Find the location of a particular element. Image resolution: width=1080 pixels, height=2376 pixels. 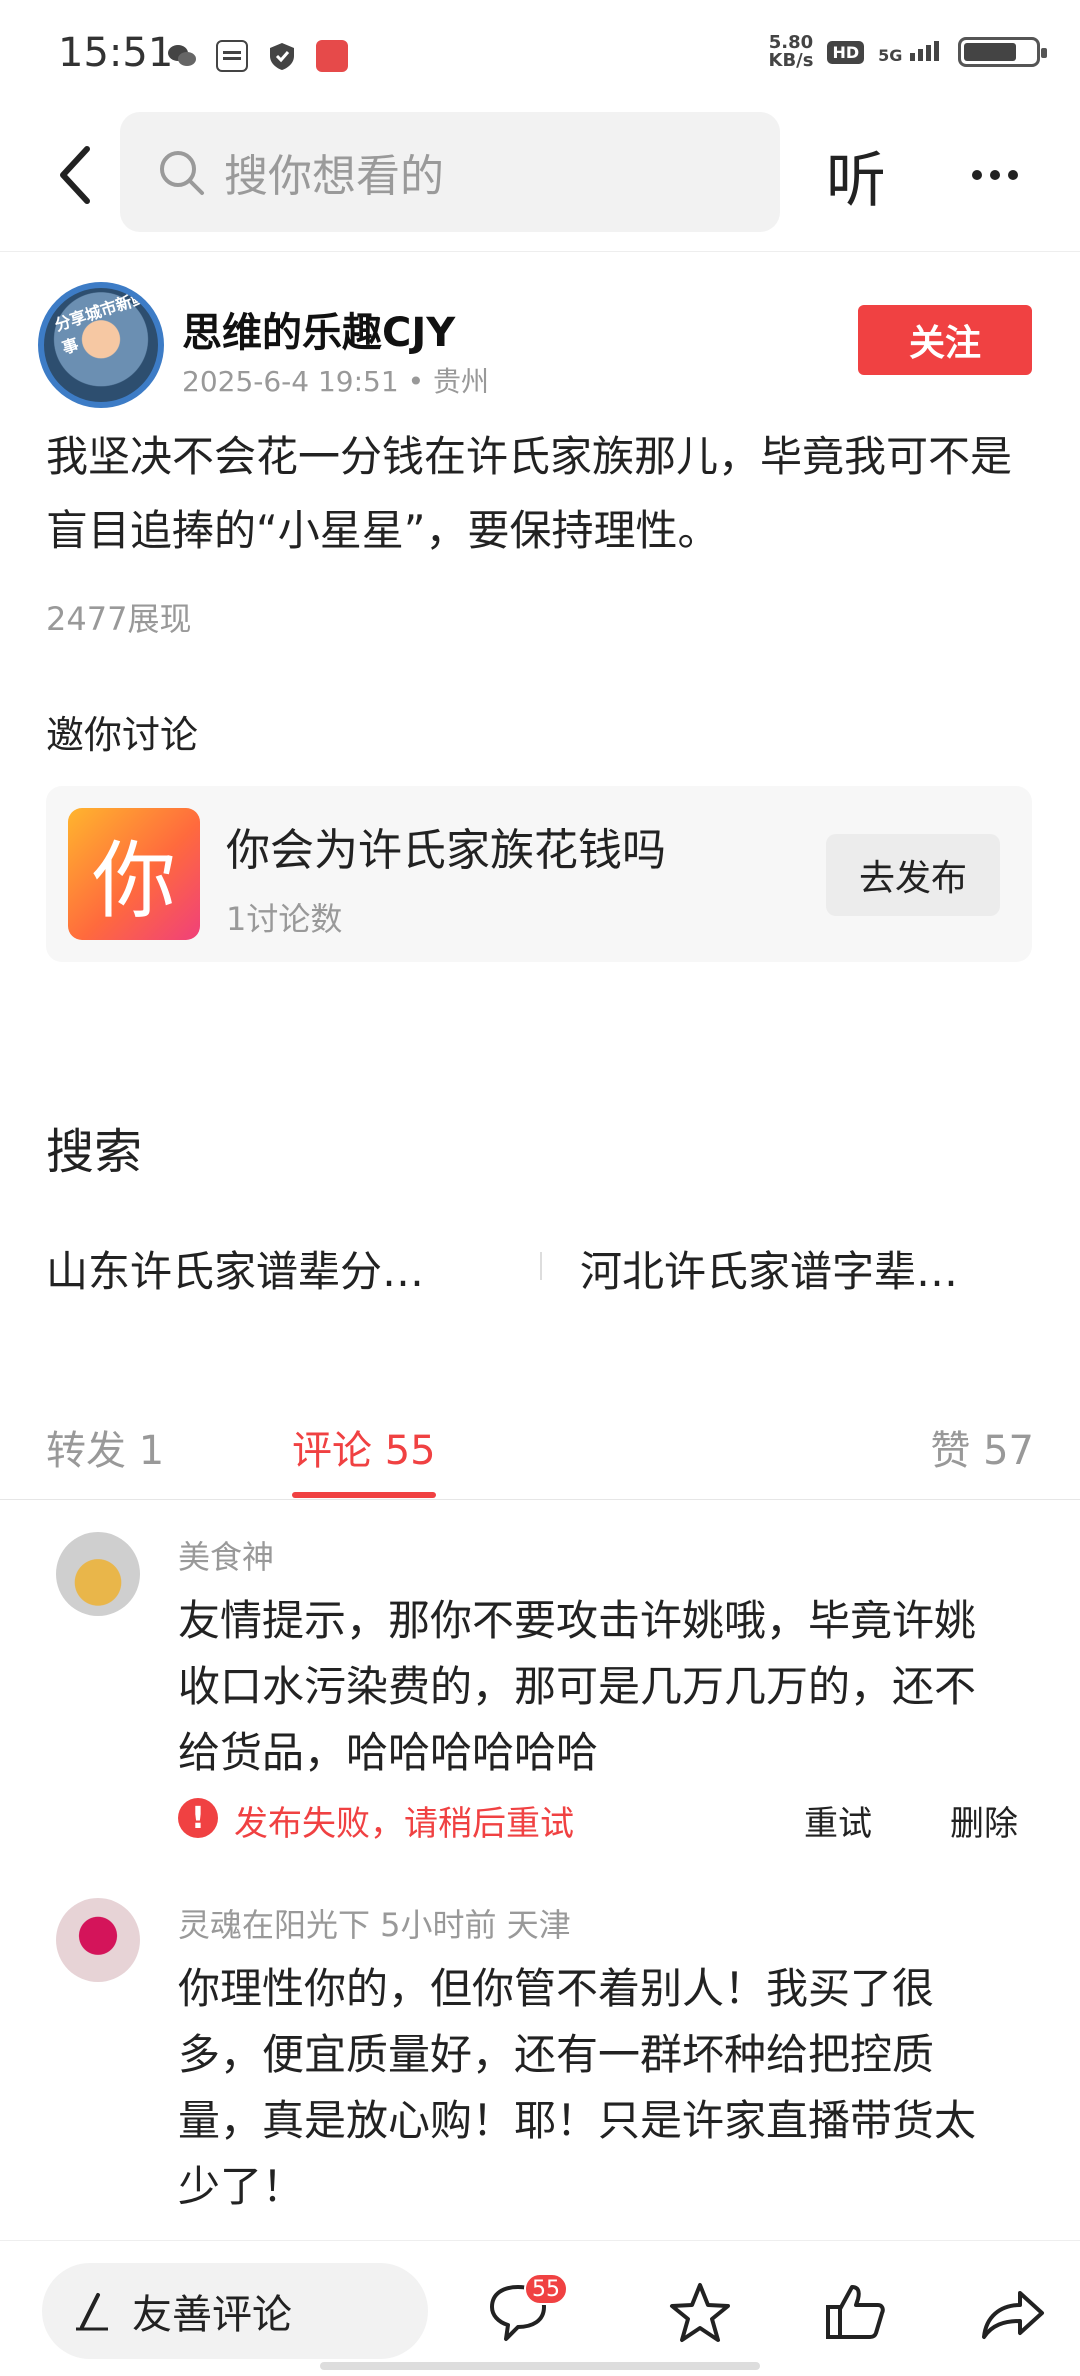

status-right: 5.80 KB/s HD 5G is located at coordinates (908, 52).